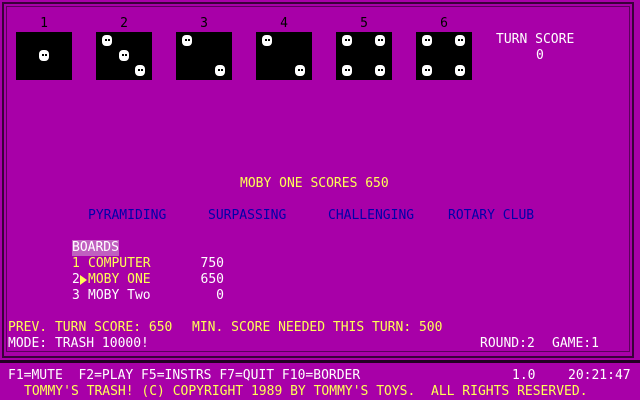 Image resolution: width=640 pixels, height=400 pixels. Describe the element at coordinates (119, 295) in the screenshot. I see `player-name: MOBY Two` at that location.